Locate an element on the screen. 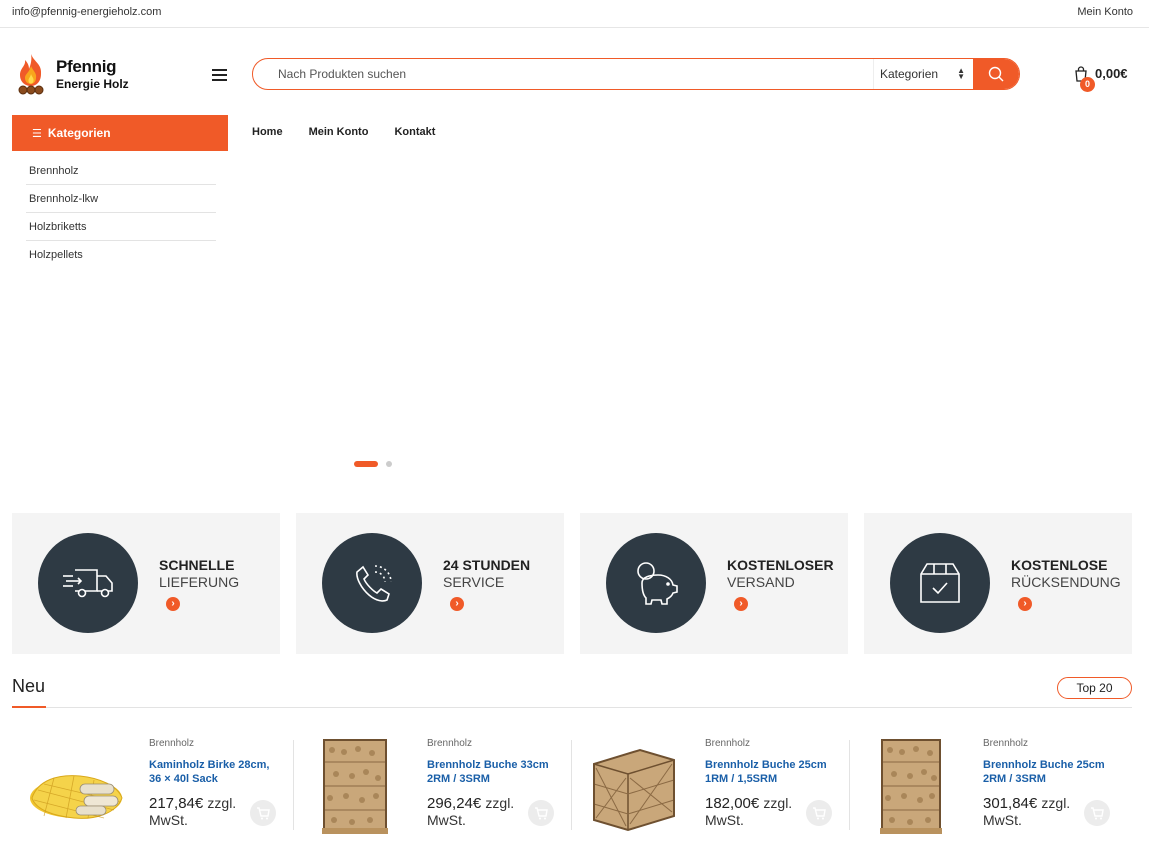 The width and height of the screenshot is (1149, 854). top-bar: info@pfennig-energieholz.com Mein Konto is located at coordinates (574, 14).